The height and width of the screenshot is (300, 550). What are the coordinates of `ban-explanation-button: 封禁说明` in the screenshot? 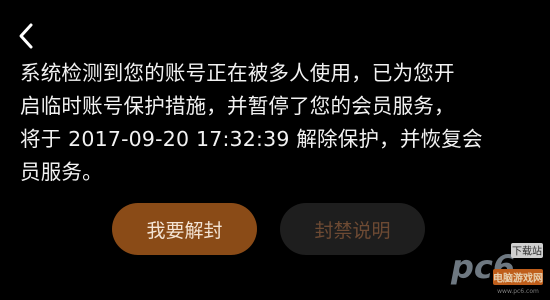 It's located at (352, 229).